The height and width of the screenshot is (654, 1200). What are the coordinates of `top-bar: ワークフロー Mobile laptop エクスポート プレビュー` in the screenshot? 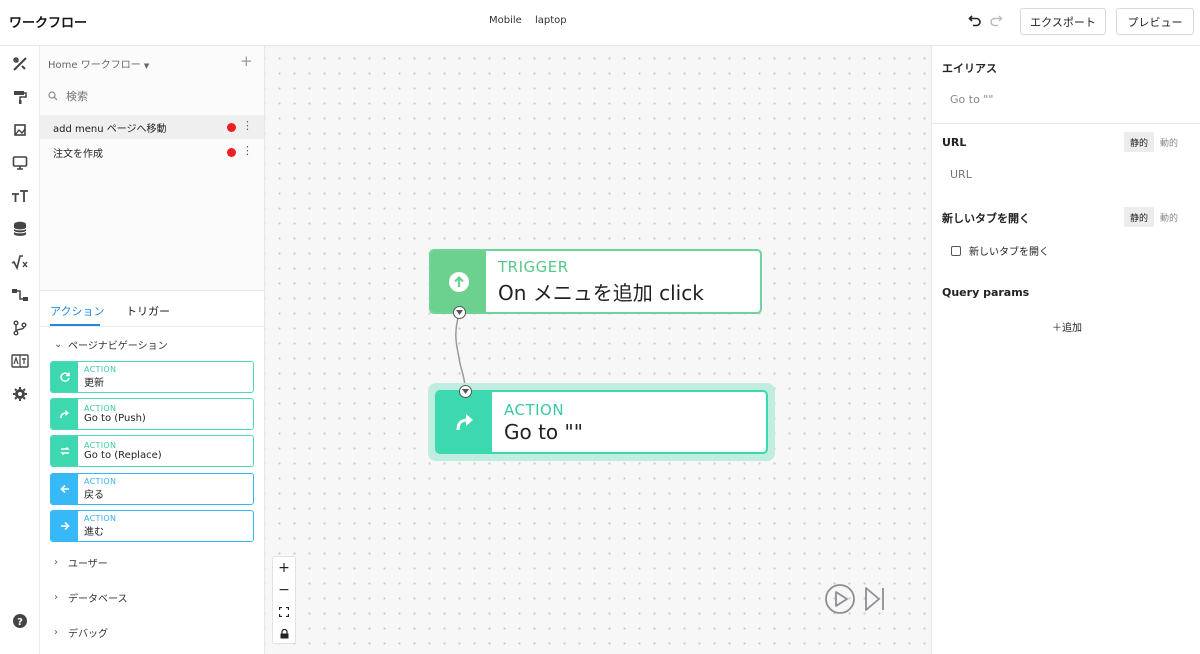 It's located at (600, 23).